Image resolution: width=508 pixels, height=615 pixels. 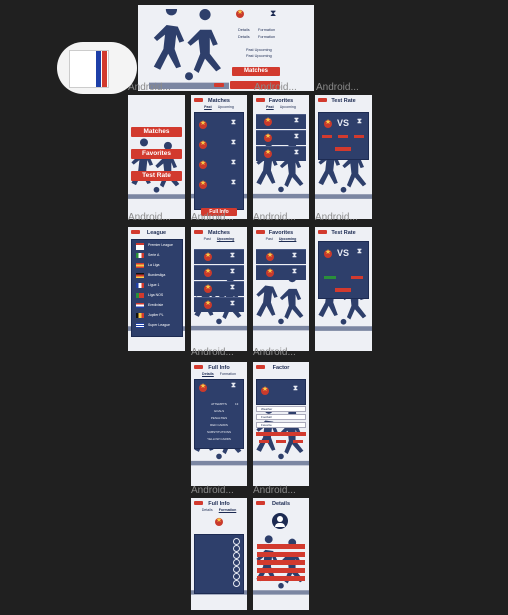 I want to click on flag-belgium-icon, so click(x=140, y=315).